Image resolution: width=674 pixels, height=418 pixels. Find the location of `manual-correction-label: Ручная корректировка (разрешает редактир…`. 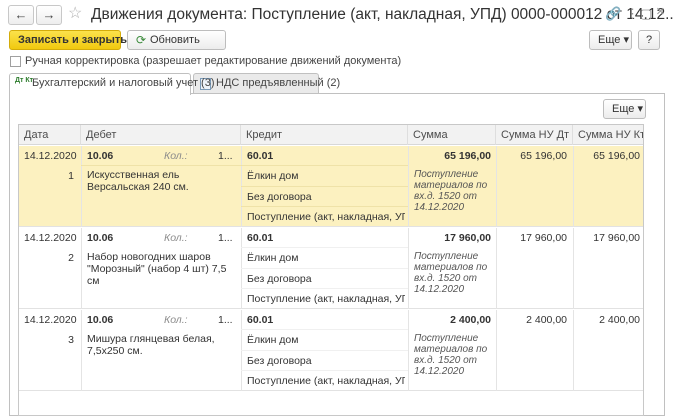

manual-correction-label: Ручная корректировка (разрешает редактир… is located at coordinates (213, 61).